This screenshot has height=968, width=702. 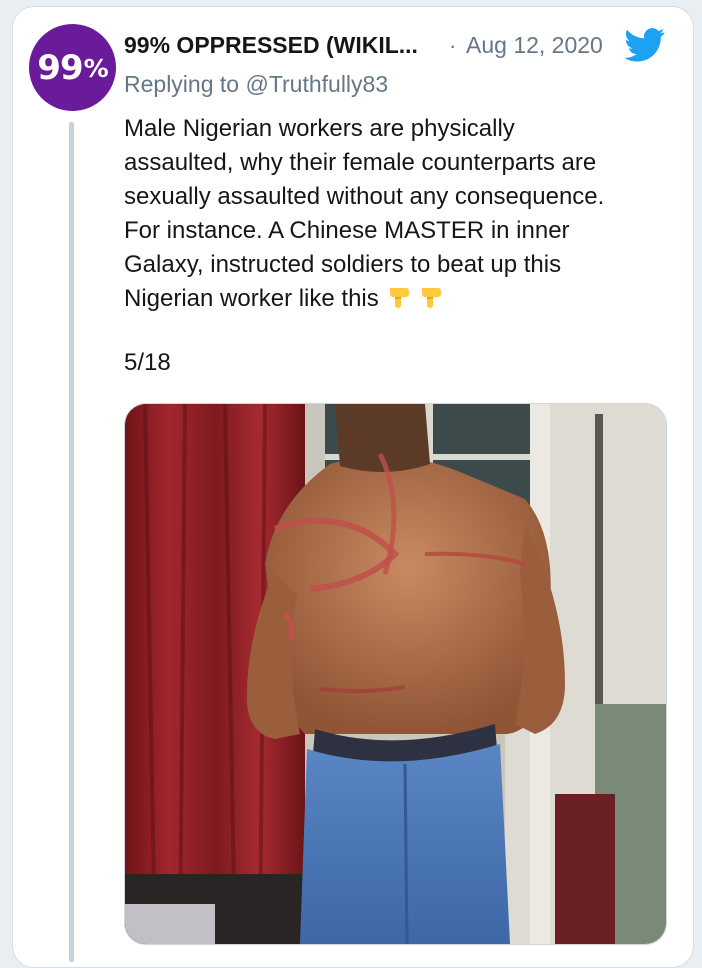 I want to click on avatar: 99%, so click(x=72, y=67).